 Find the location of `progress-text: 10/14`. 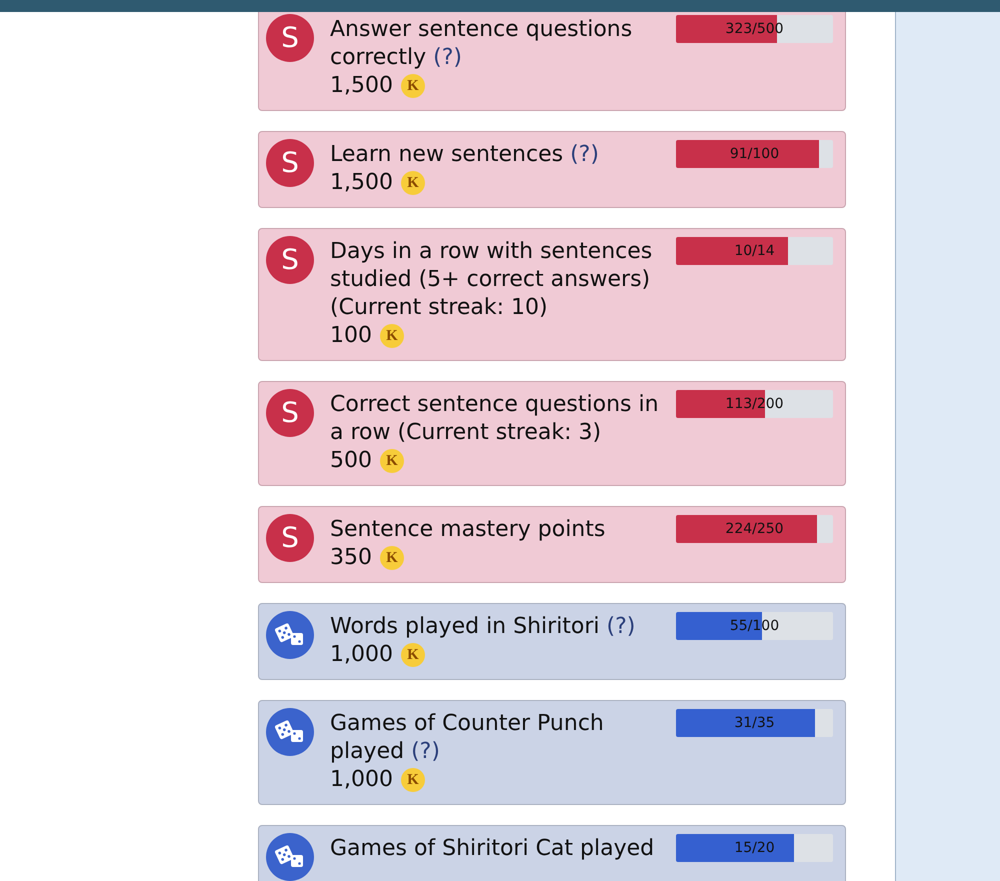

progress-text: 10/14 is located at coordinates (754, 251).